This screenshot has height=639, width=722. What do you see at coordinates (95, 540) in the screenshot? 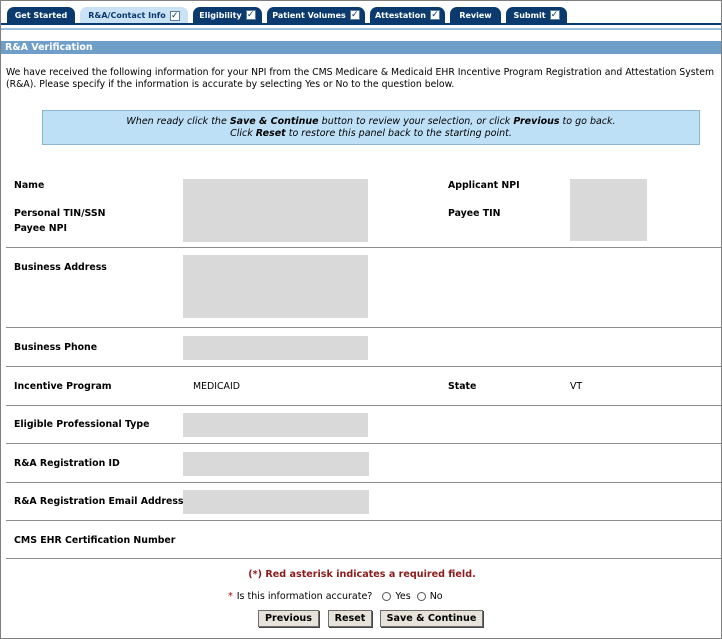
I see `cms-ehr-cert-label: CMS EHR Certification Number` at bounding box center [95, 540].